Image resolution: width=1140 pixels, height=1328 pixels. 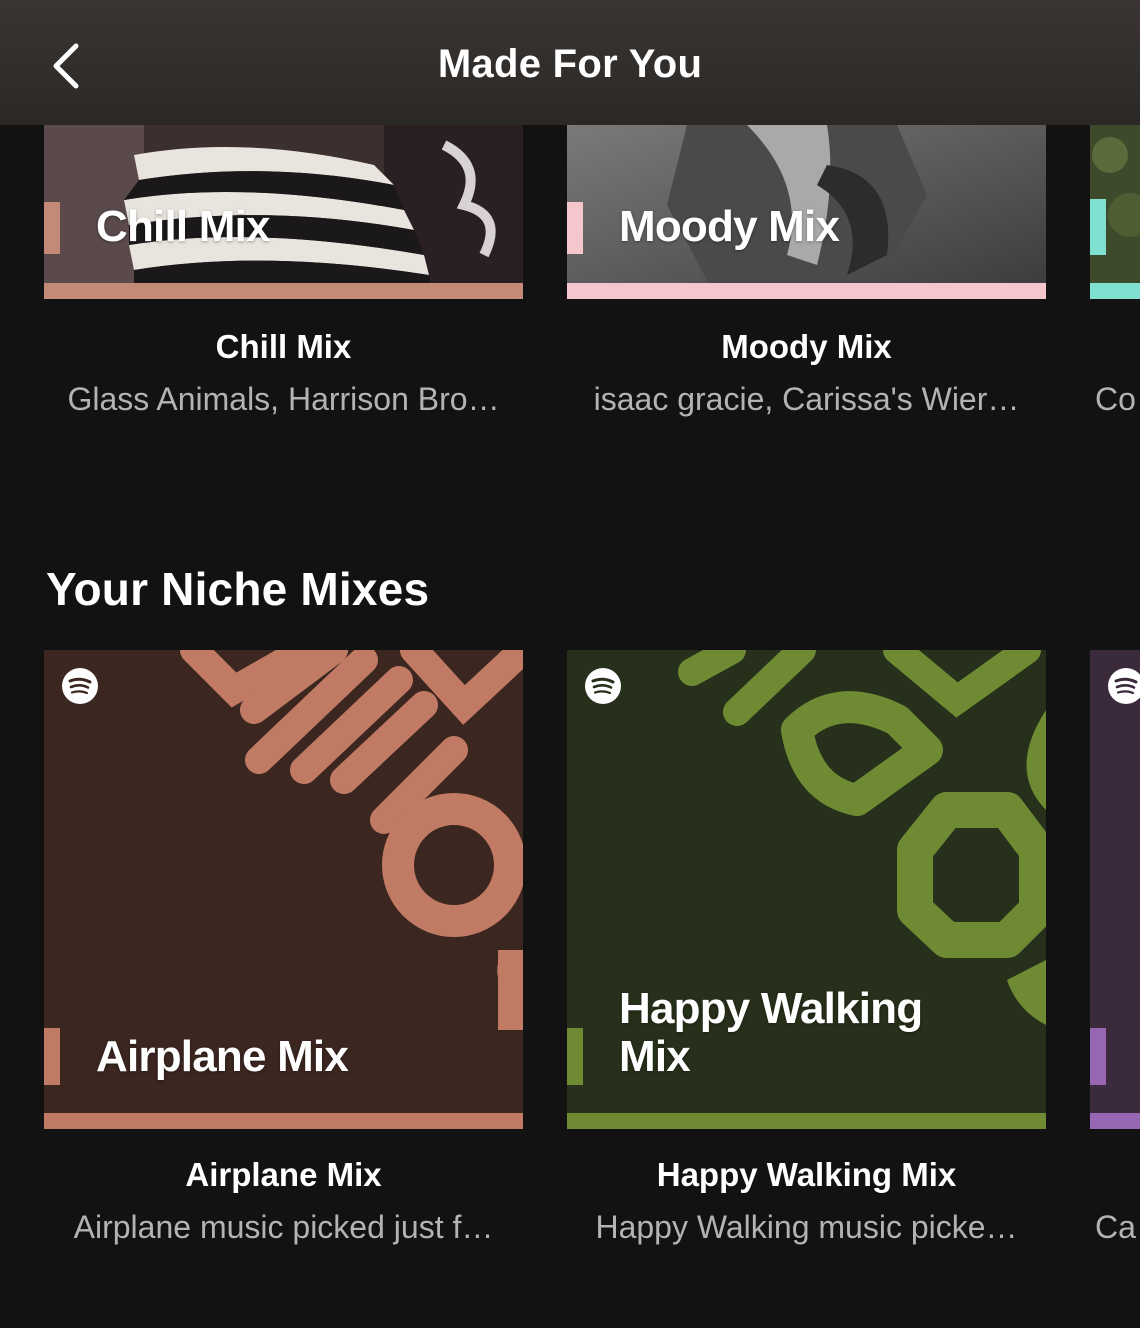 What do you see at coordinates (729, 226) in the screenshot?
I see `cover-label: Moody Mix` at bounding box center [729, 226].